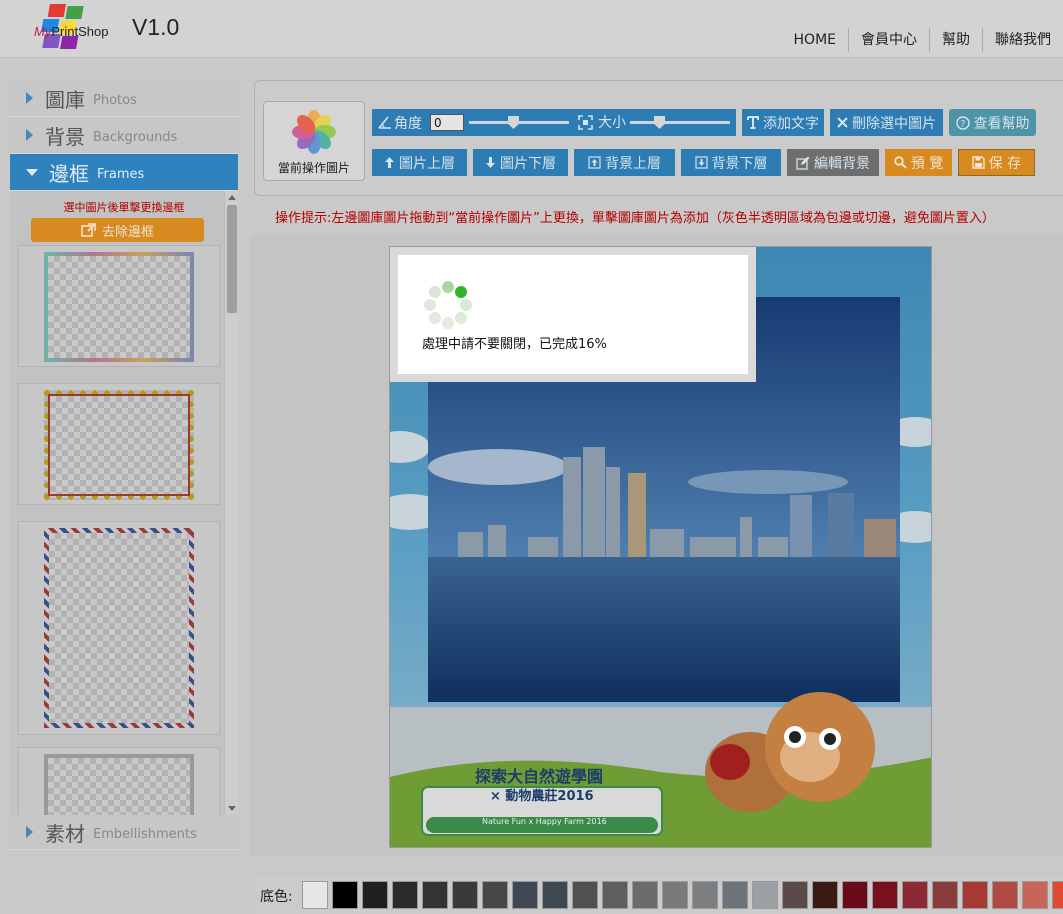  Describe the element at coordinates (232, 197) in the screenshot. I see `scroll-up-icon` at that location.